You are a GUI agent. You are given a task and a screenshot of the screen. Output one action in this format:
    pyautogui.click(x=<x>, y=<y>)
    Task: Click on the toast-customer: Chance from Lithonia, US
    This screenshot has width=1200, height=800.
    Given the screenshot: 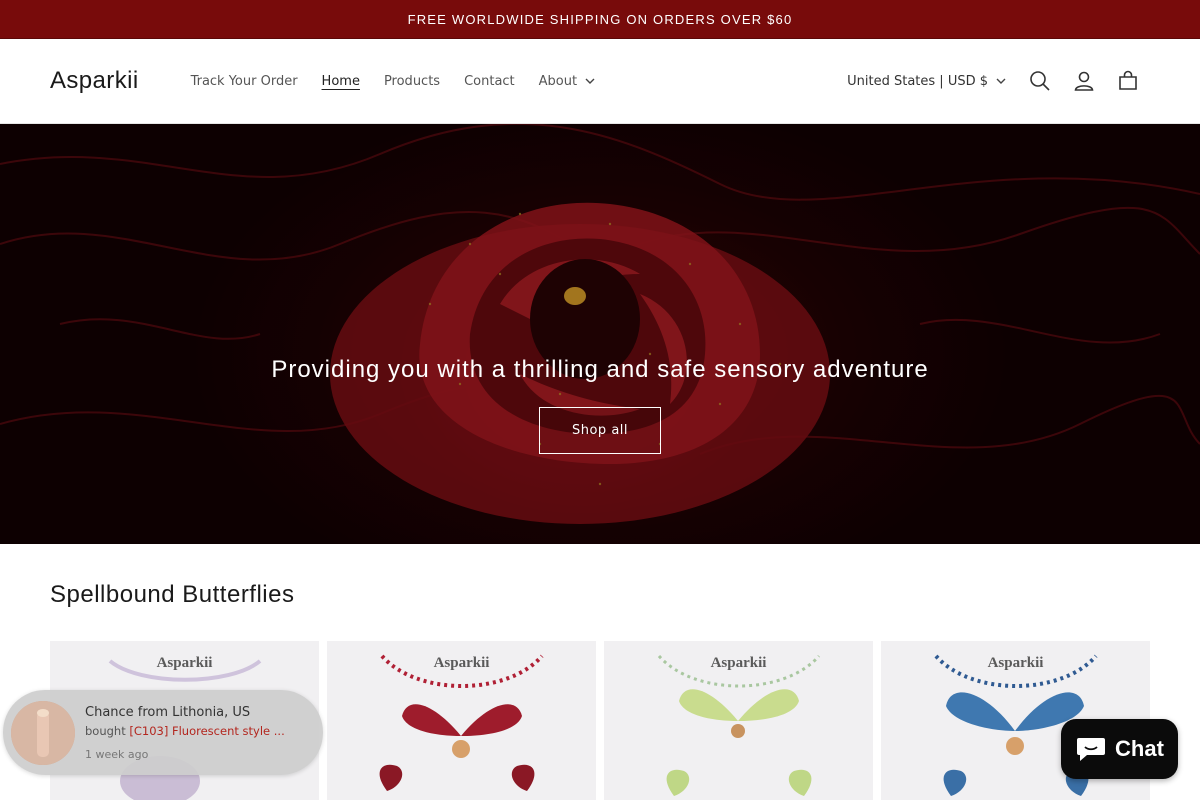 What is the action you would take?
    pyautogui.click(x=168, y=712)
    